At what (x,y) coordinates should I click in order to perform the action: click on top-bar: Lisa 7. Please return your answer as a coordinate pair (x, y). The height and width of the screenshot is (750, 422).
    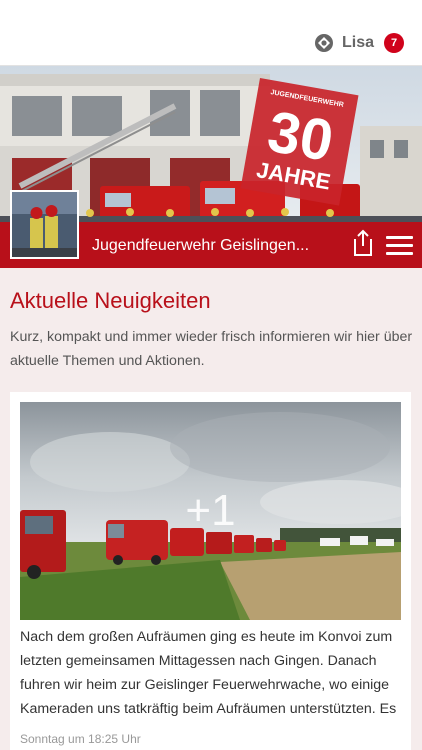
    Looking at the image, I should click on (211, 33).